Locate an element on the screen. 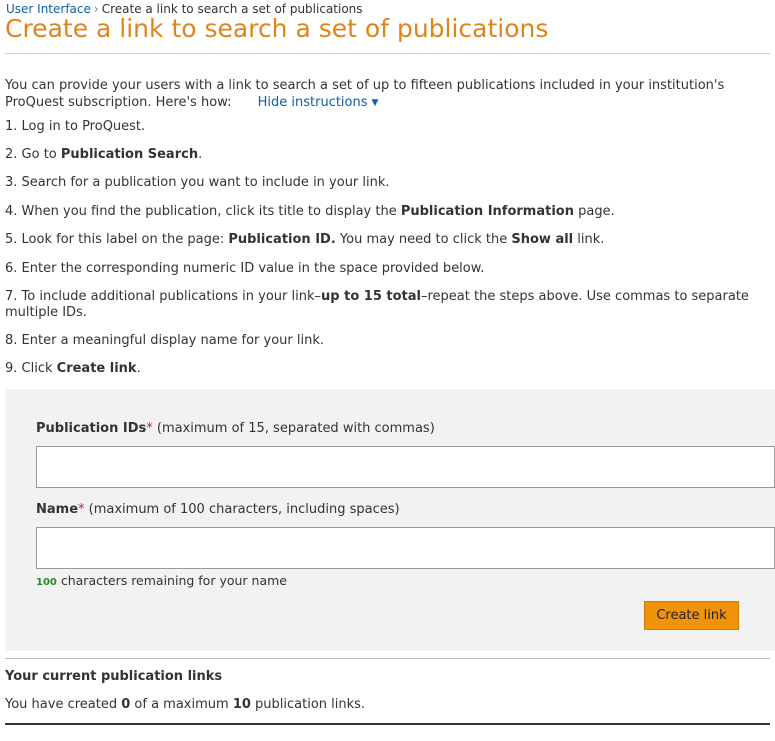  hide-instructions-label: Hide instructions is located at coordinates (312, 102).